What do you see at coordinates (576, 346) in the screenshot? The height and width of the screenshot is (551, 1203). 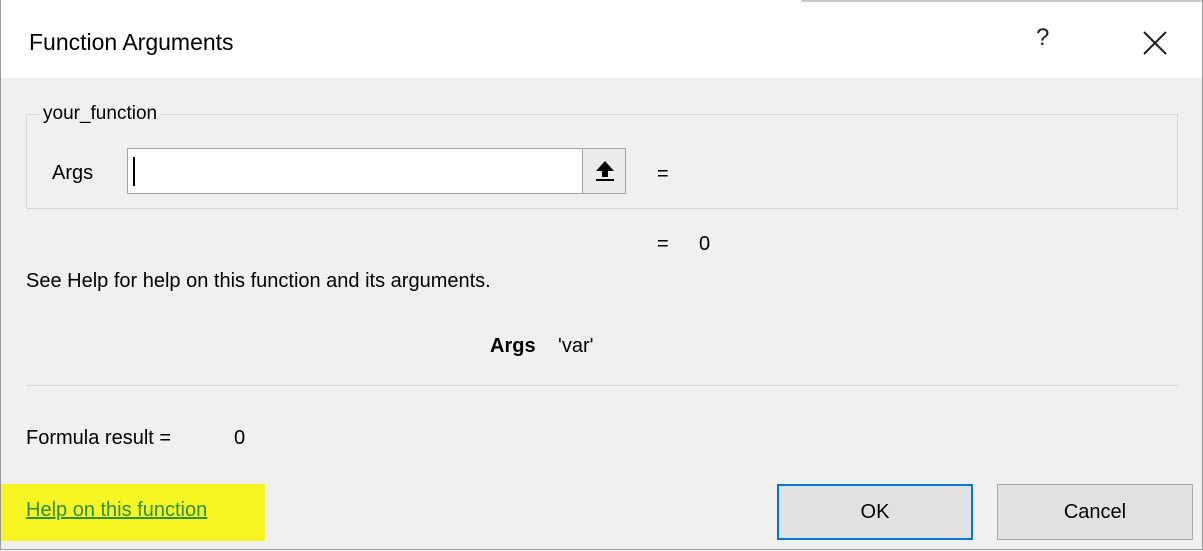 I see `argument-help-text: 'var'` at bounding box center [576, 346].